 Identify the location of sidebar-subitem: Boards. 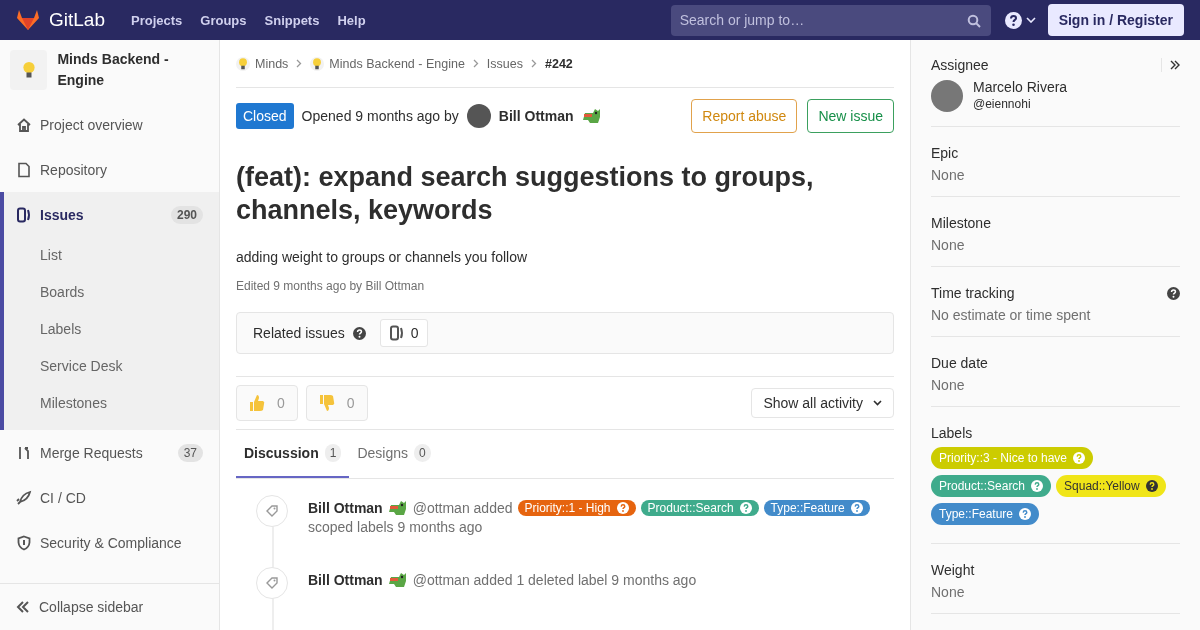
(111, 292).